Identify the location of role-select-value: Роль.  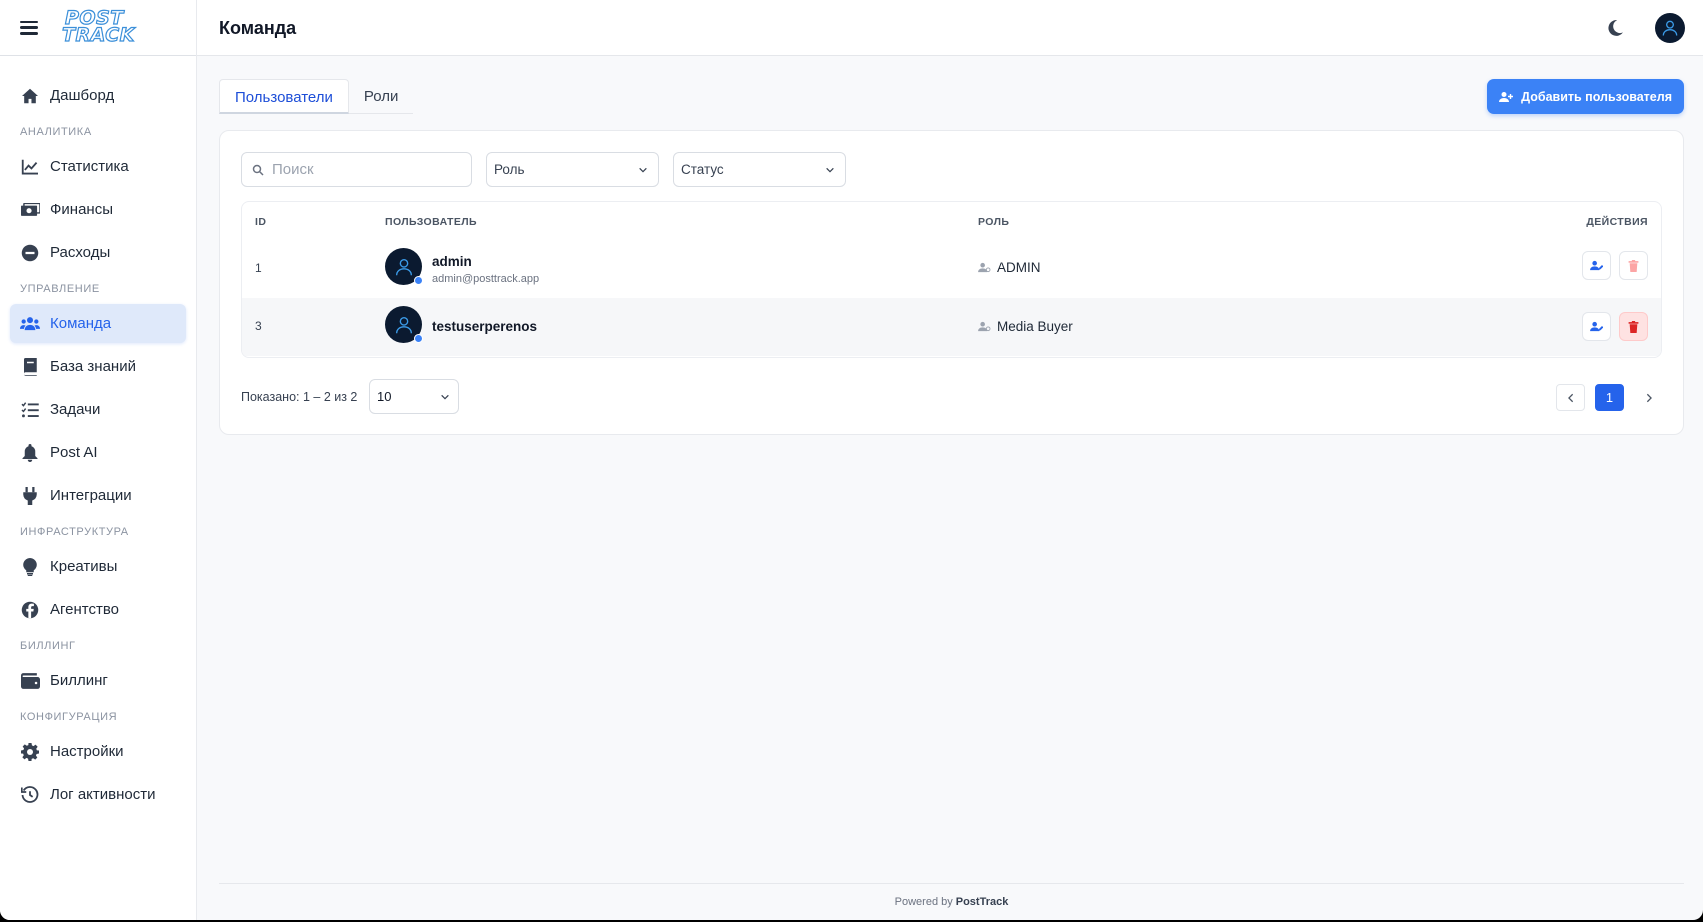
(509, 169).